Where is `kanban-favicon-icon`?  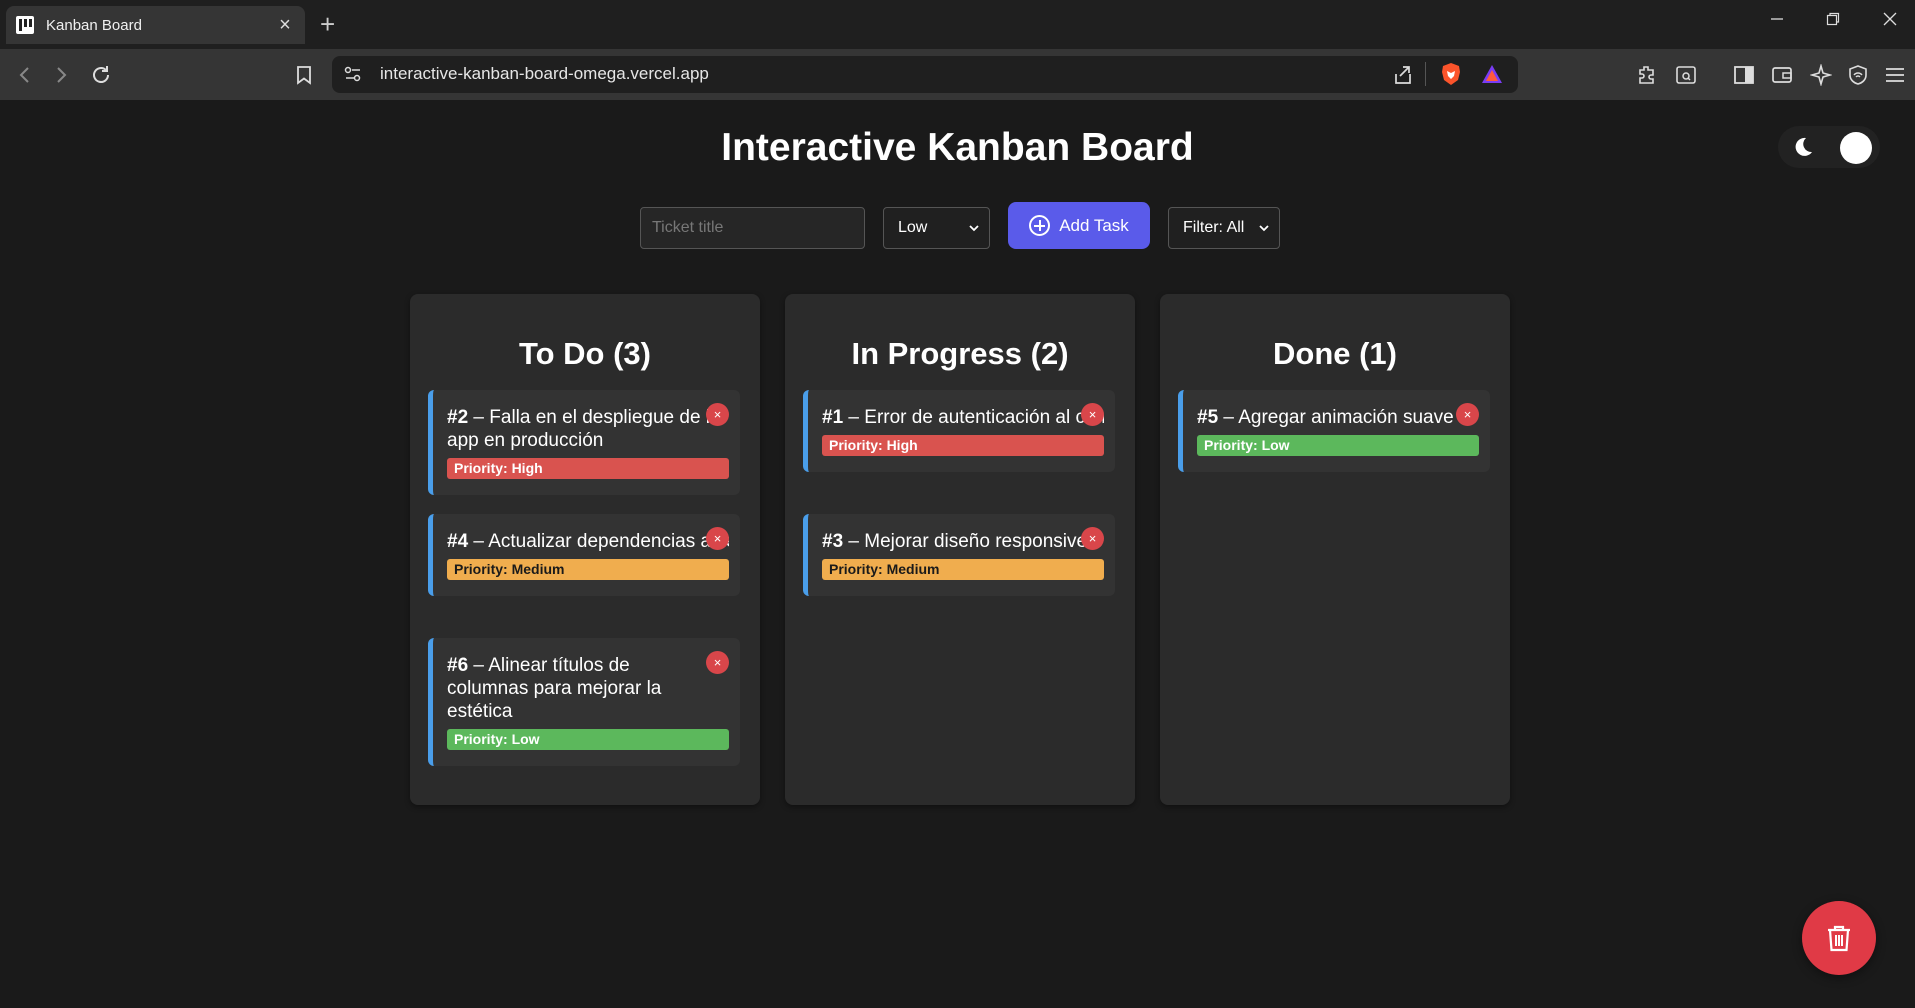 kanban-favicon-icon is located at coordinates (25, 25).